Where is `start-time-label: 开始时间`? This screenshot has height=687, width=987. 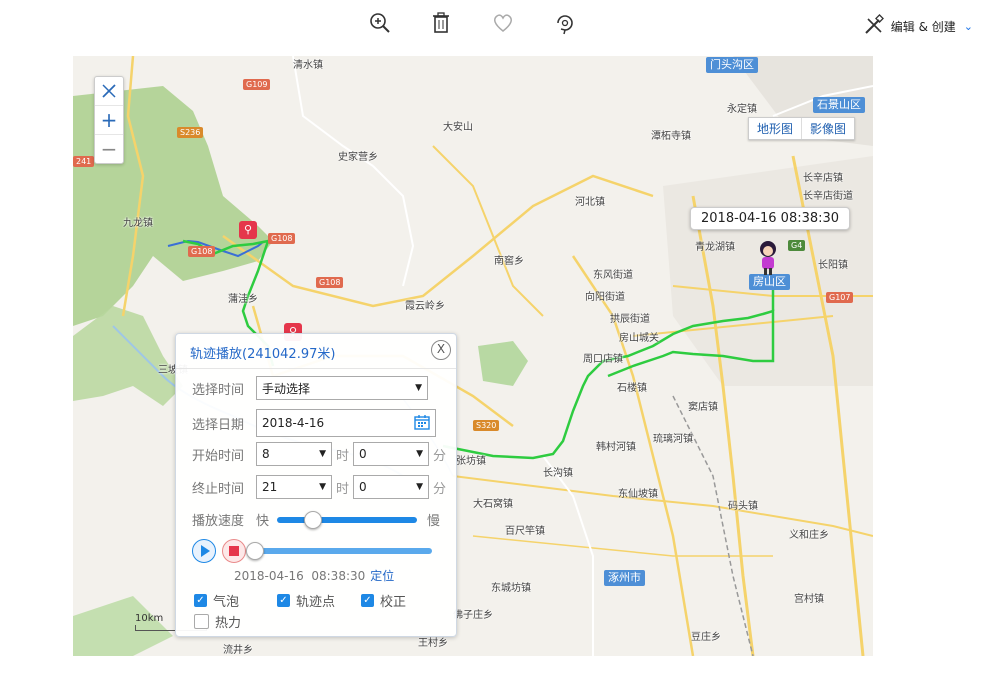 start-time-label: 开始时间 is located at coordinates (218, 456).